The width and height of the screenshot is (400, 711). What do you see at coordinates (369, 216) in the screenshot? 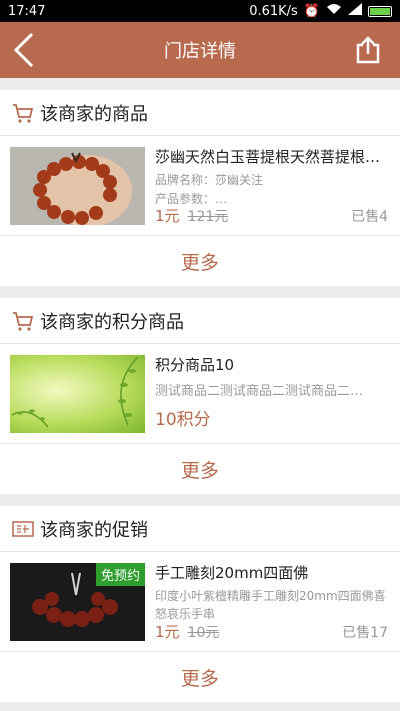
I see `product-sold: 已售4` at bounding box center [369, 216].